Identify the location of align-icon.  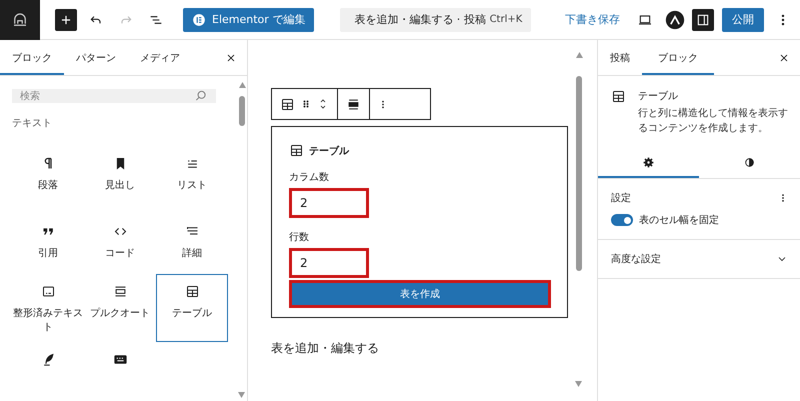
(353, 104).